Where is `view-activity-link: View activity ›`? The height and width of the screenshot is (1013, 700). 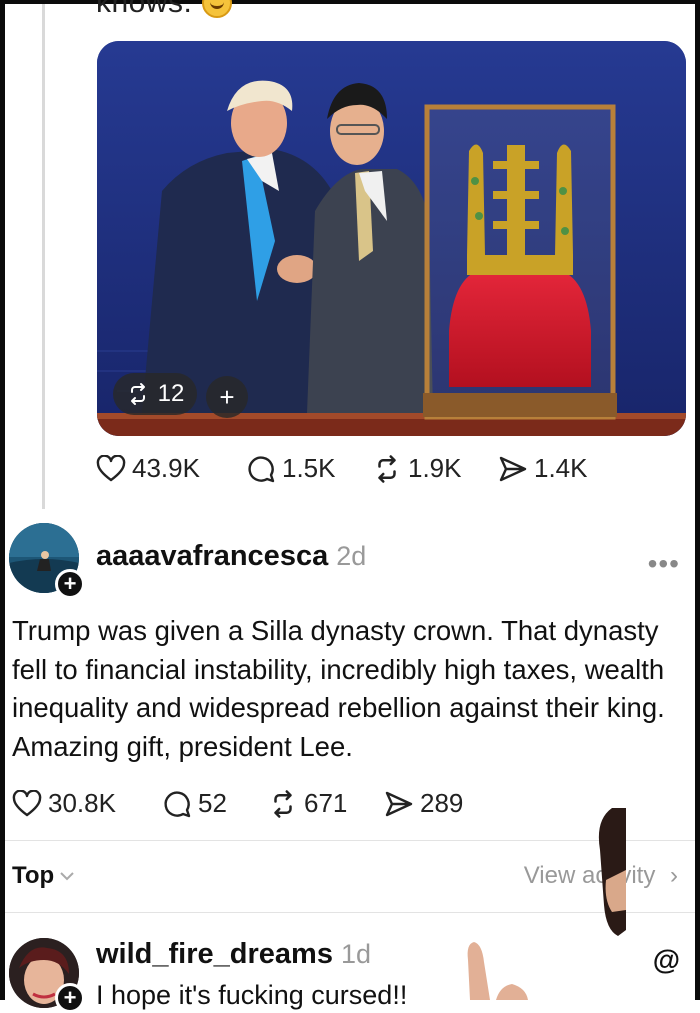
view-activity-link: View activity › is located at coordinates (601, 876).